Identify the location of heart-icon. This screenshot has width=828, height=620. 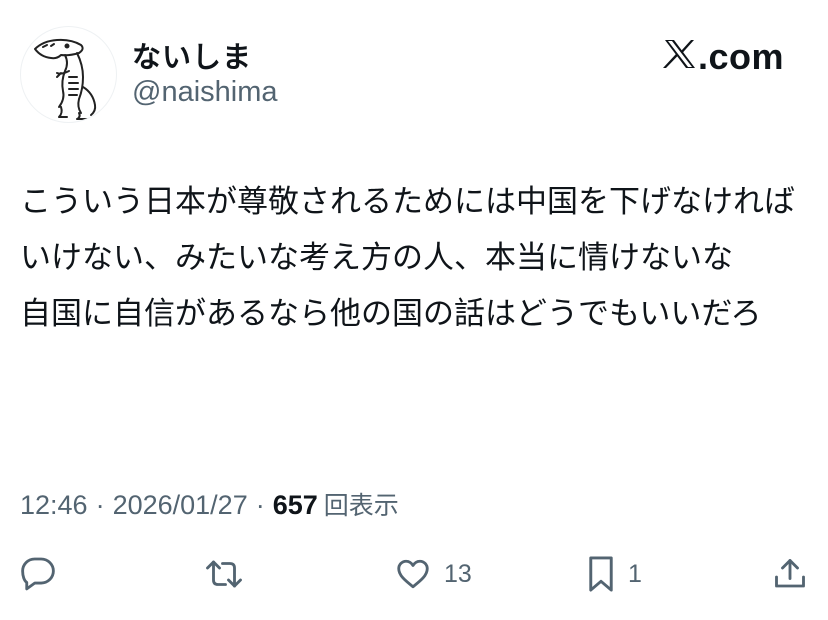
(413, 574).